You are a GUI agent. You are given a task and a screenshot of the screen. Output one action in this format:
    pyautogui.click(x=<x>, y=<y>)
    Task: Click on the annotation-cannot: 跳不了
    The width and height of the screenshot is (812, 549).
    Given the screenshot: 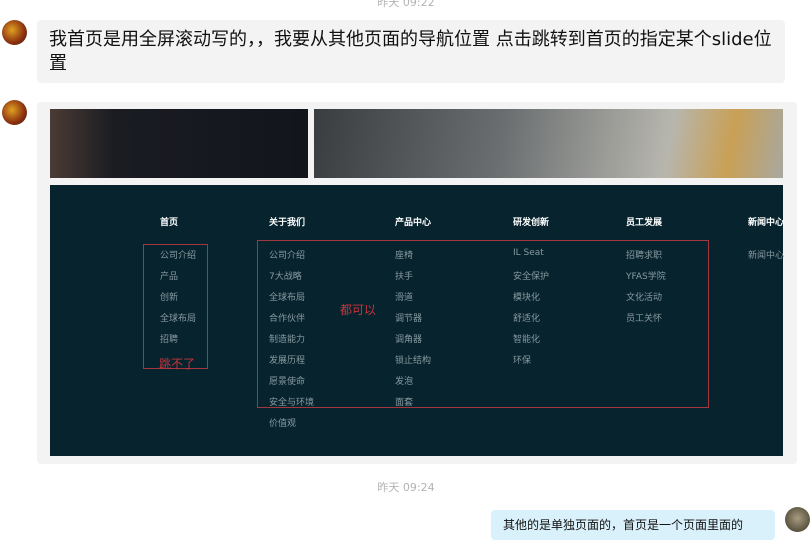 What is the action you would take?
    pyautogui.click(x=177, y=364)
    